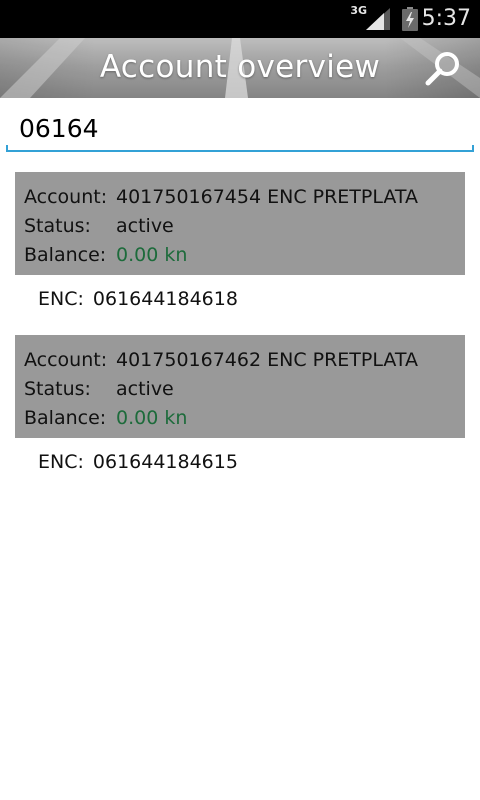 This screenshot has height=800, width=480. I want to click on account-row: Account: 401750167454 ENC PRETPLATA, so click(244, 196).